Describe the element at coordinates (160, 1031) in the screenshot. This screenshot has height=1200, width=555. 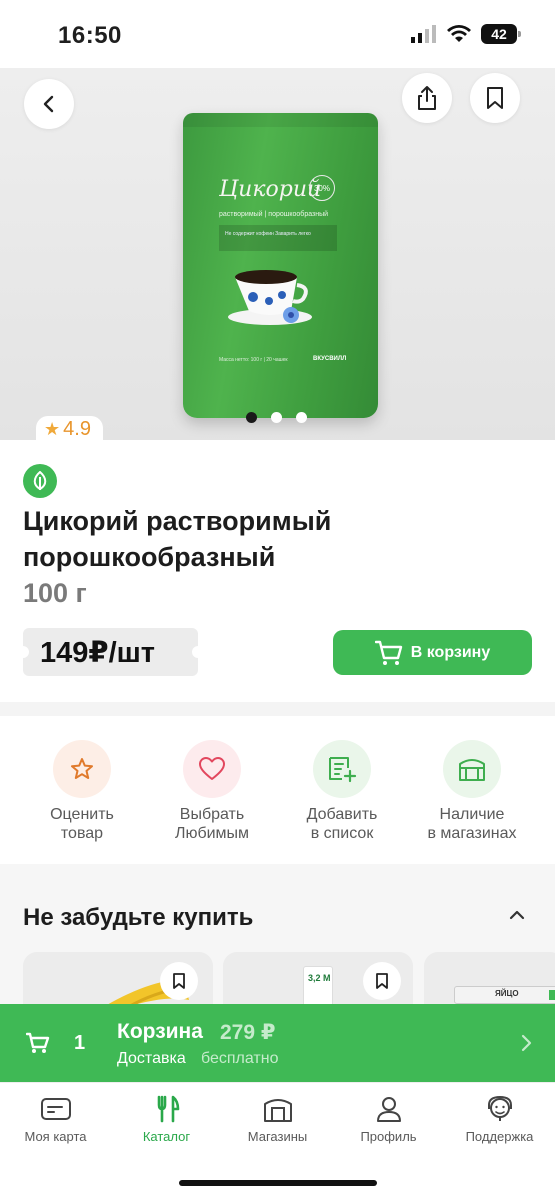
I see `cart-title: Корзина` at that location.